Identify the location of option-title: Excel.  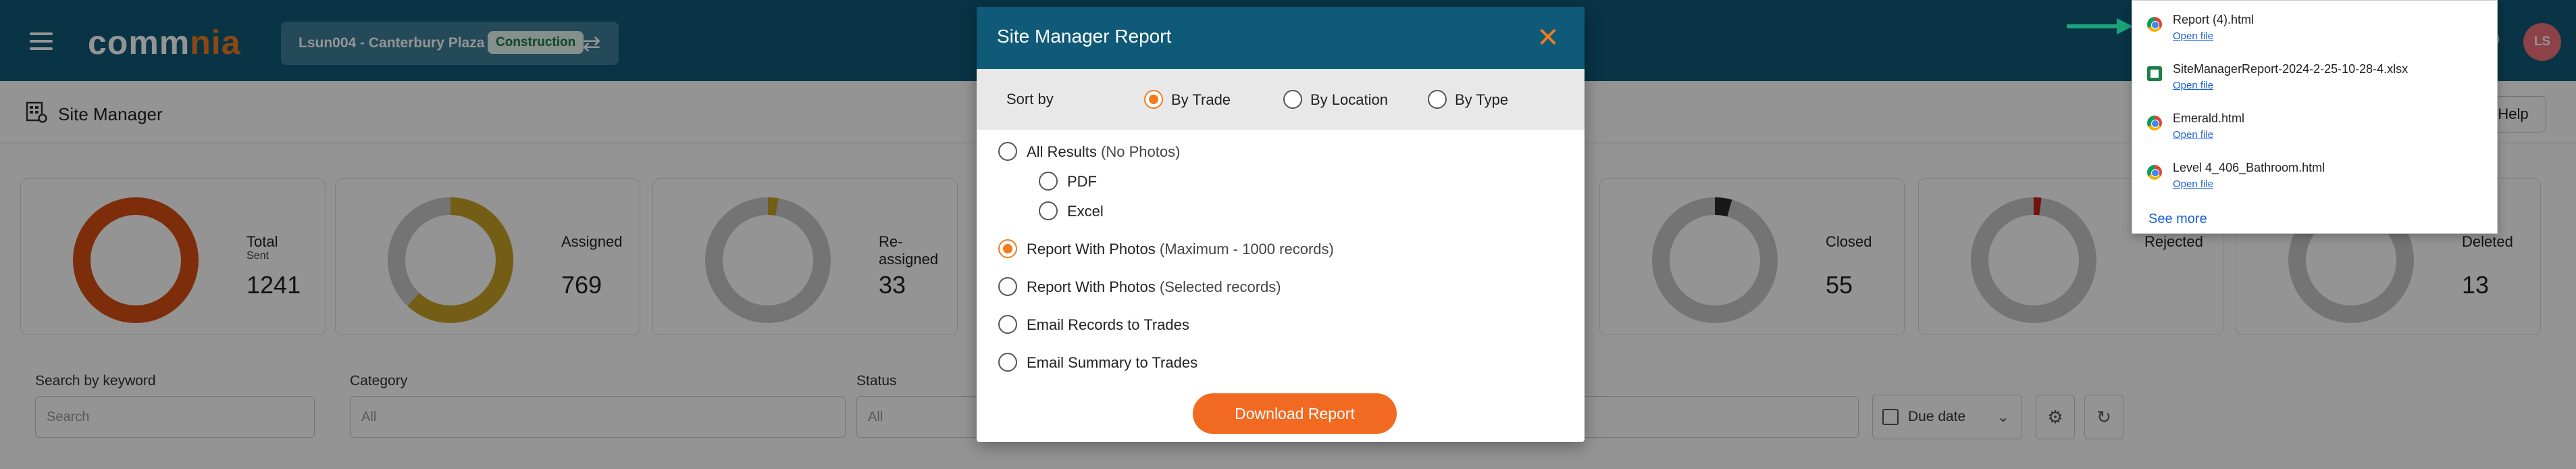
(1085, 211).